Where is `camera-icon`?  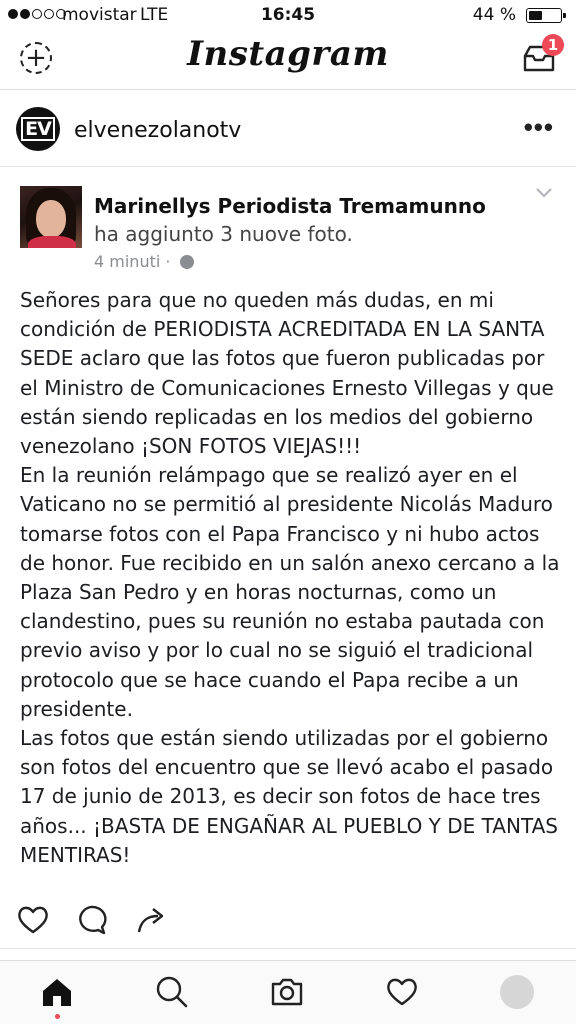 camera-icon is located at coordinates (287, 992).